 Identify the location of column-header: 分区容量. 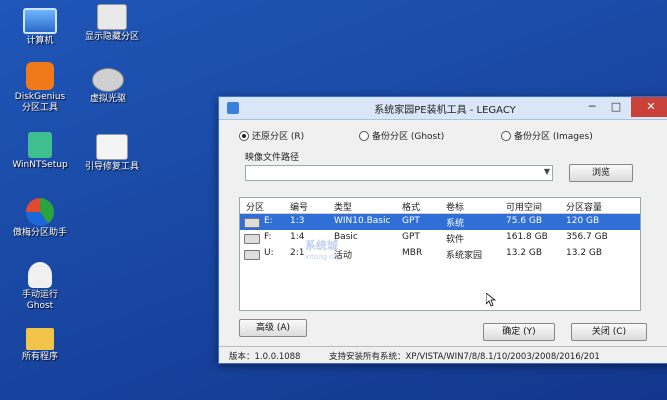
(584, 208).